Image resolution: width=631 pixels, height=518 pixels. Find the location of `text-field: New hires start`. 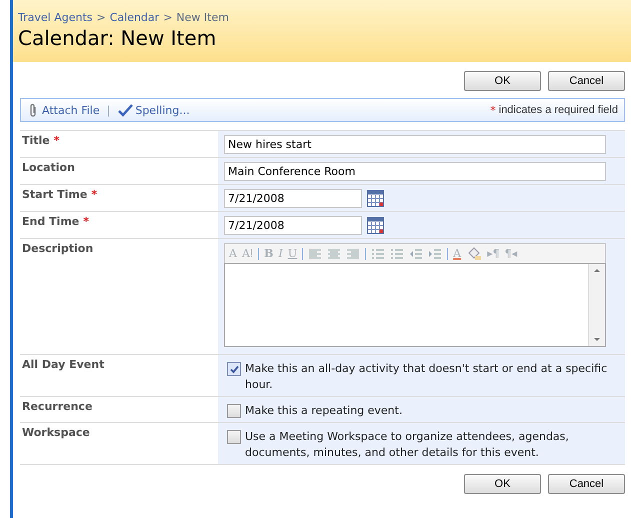

text-field: New hires start is located at coordinates (415, 144).